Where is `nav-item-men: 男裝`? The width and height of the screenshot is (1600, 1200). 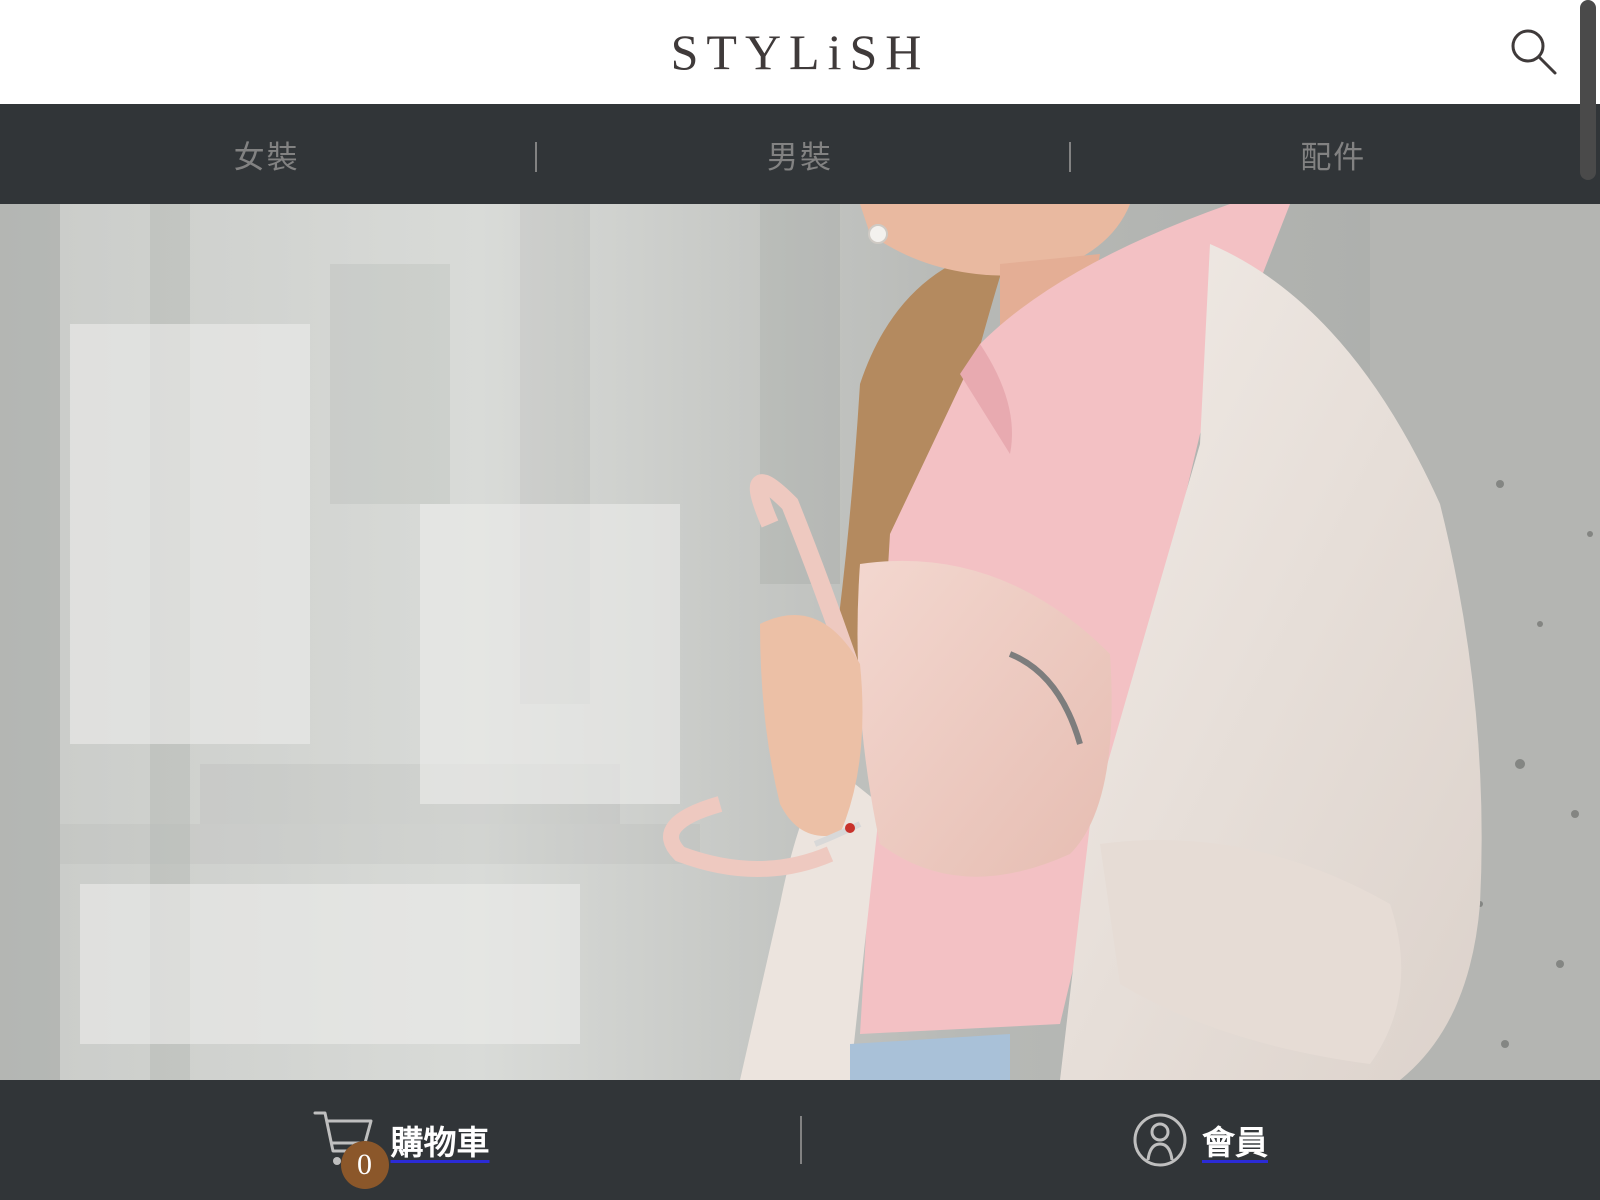 nav-item-men: 男裝 is located at coordinates (799, 154).